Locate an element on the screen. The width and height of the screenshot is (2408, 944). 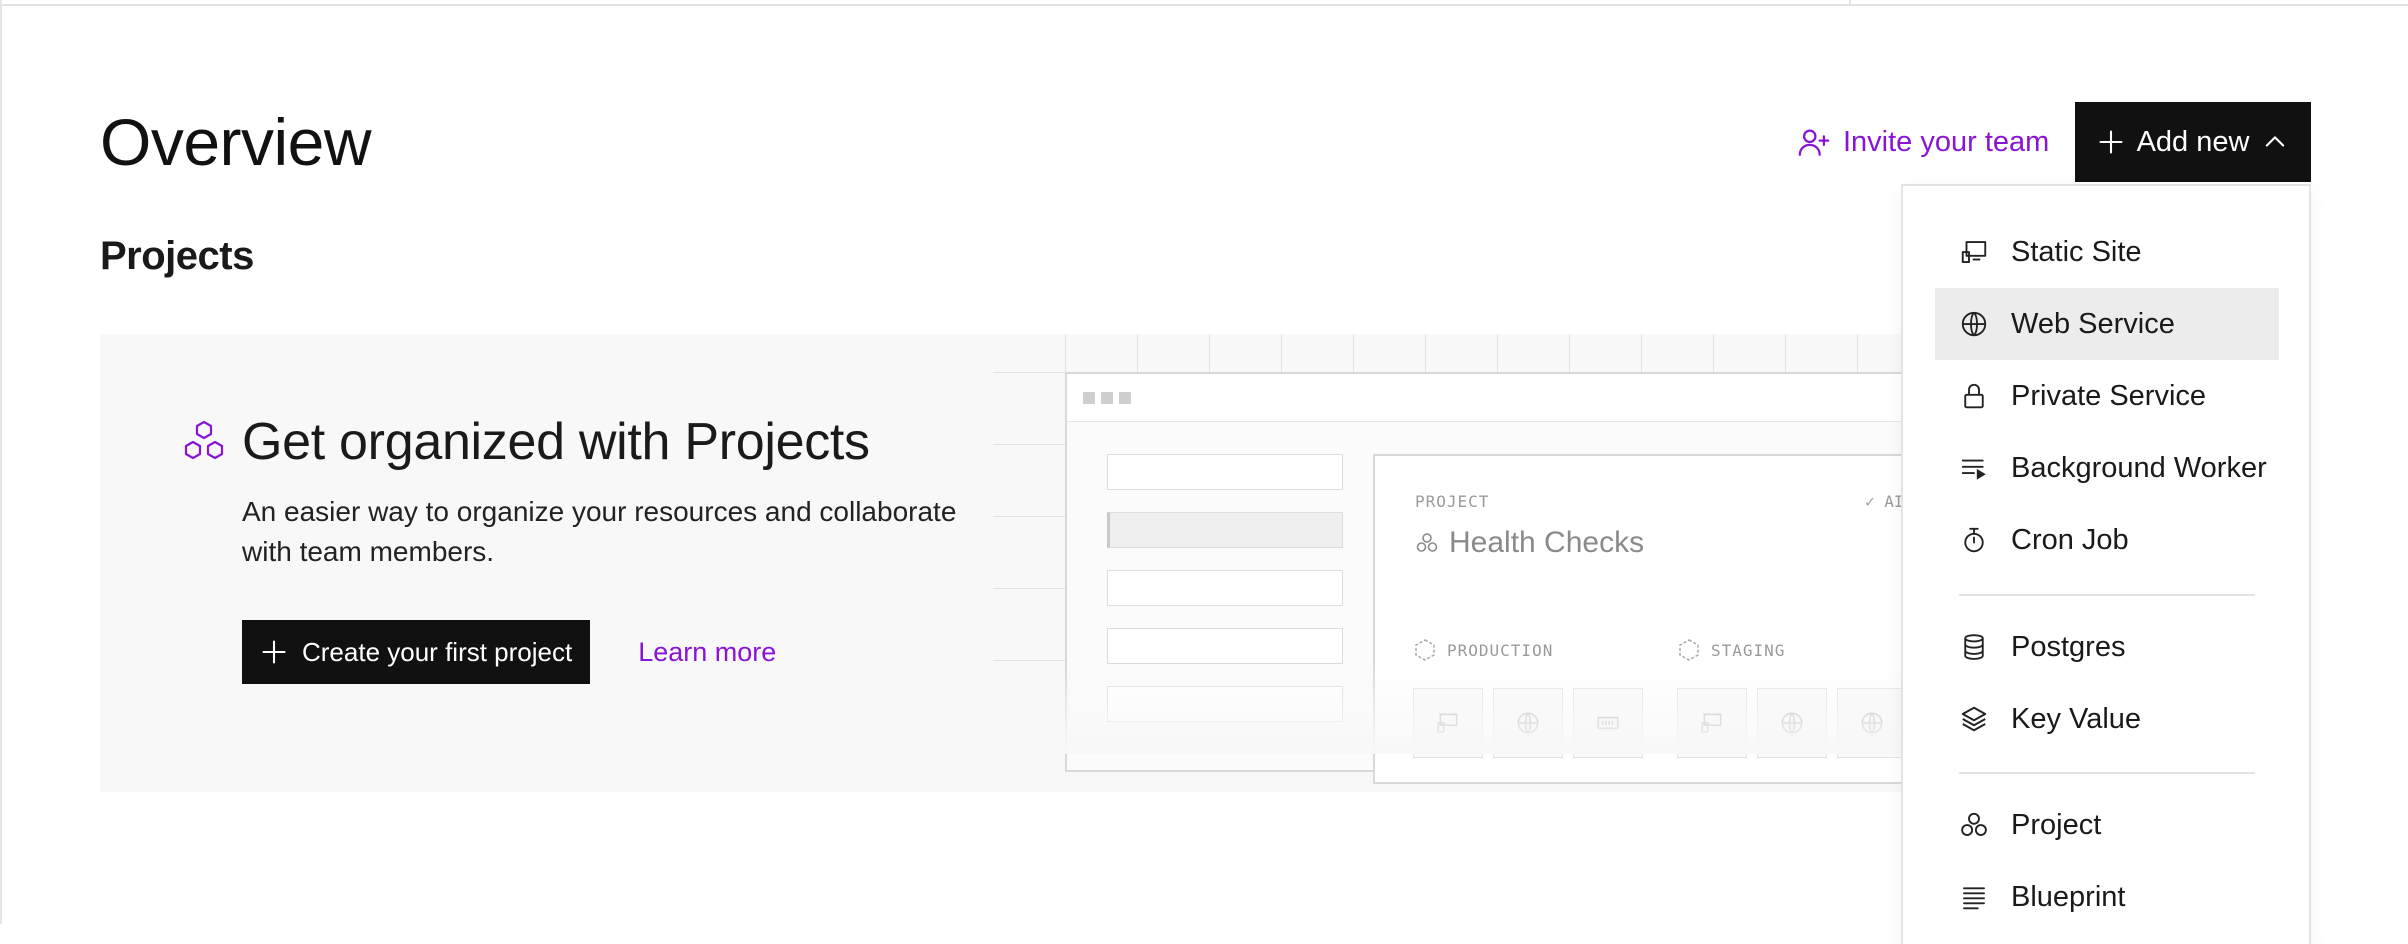
menu-item-label: Static Site is located at coordinates (2076, 251).